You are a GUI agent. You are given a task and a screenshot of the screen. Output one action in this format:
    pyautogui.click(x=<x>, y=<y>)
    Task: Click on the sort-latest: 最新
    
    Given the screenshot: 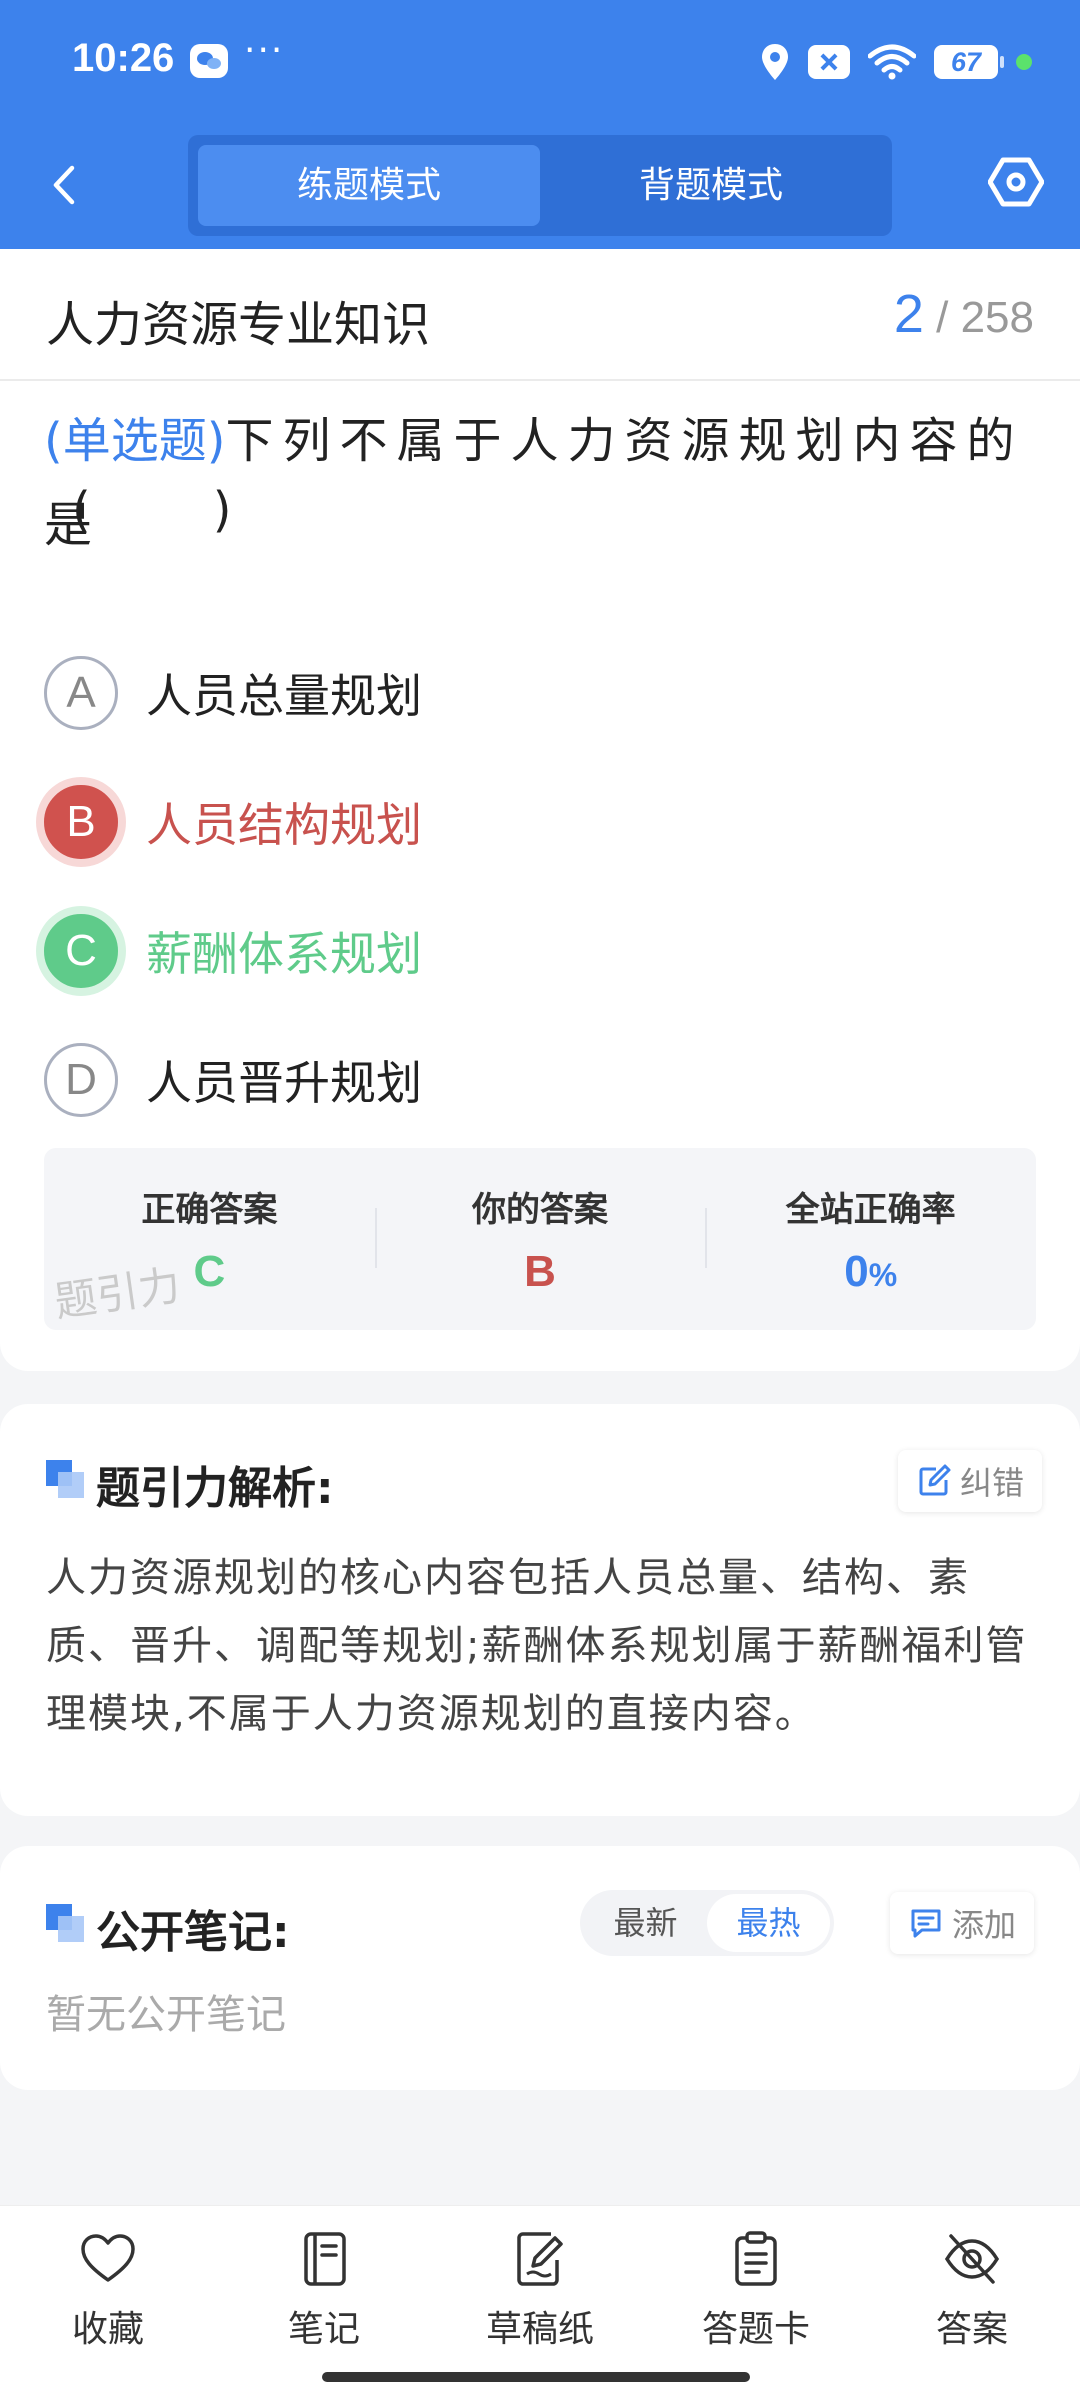 What is the action you would take?
    pyautogui.click(x=645, y=1923)
    